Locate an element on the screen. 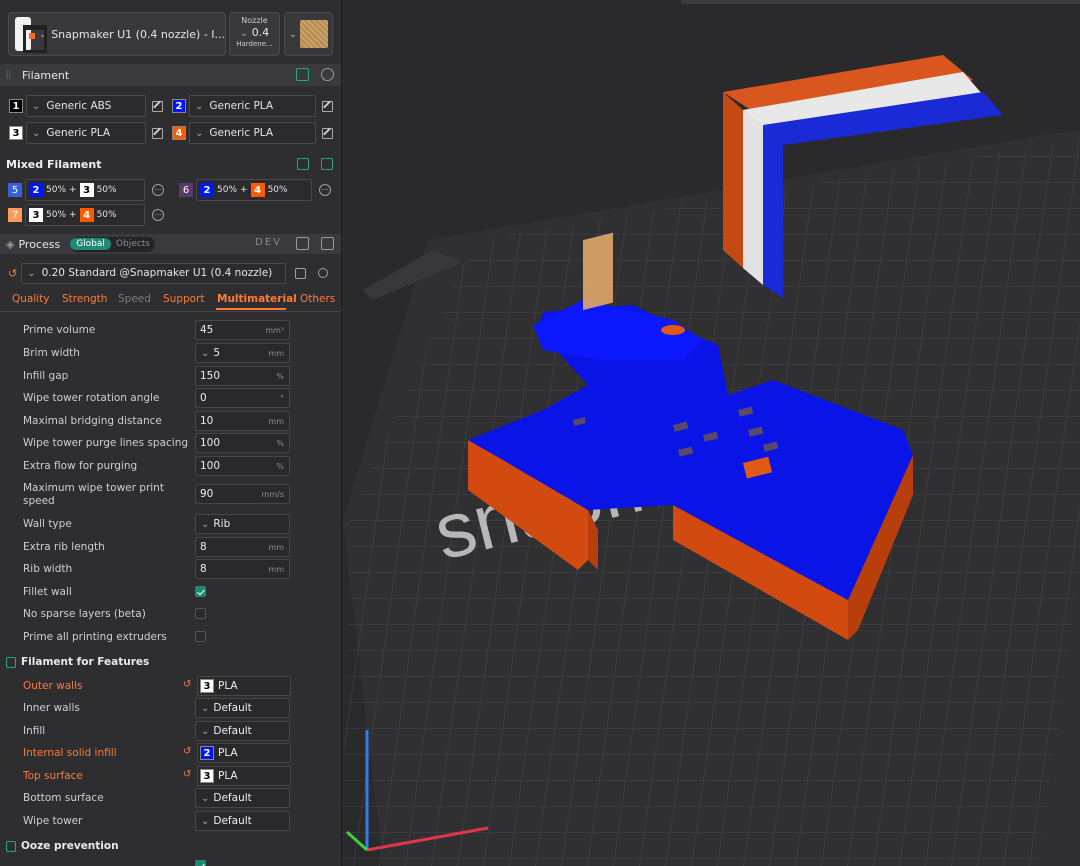 This screenshot has width=1080, height=866. plate-selector: ⌄ is located at coordinates (308, 34).